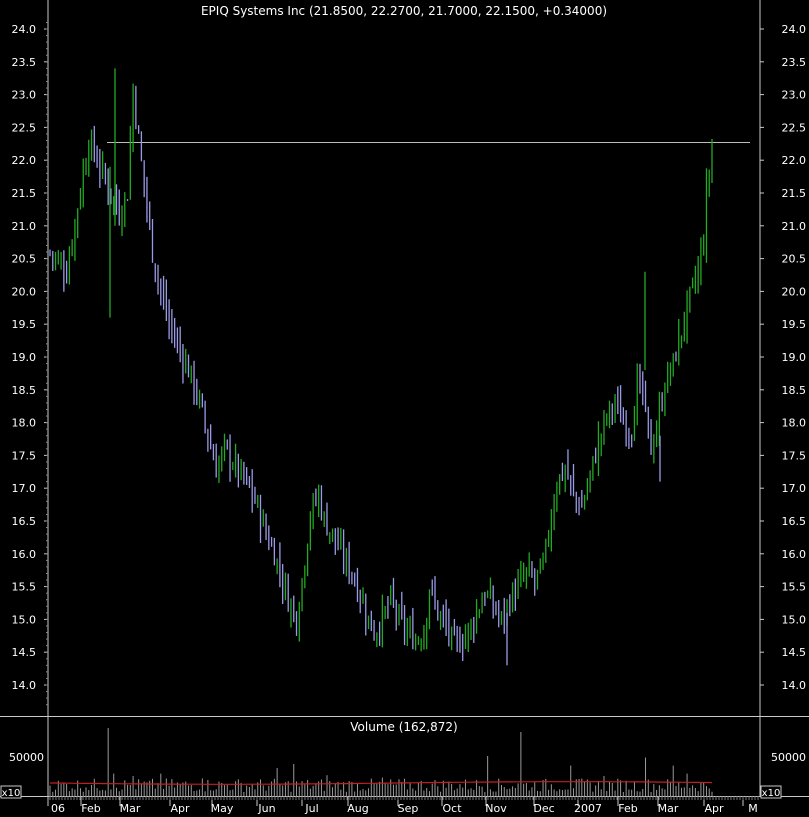  Describe the element at coordinates (794, 488) in the screenshot. I see `price-tick-right: 17.0` at that location.